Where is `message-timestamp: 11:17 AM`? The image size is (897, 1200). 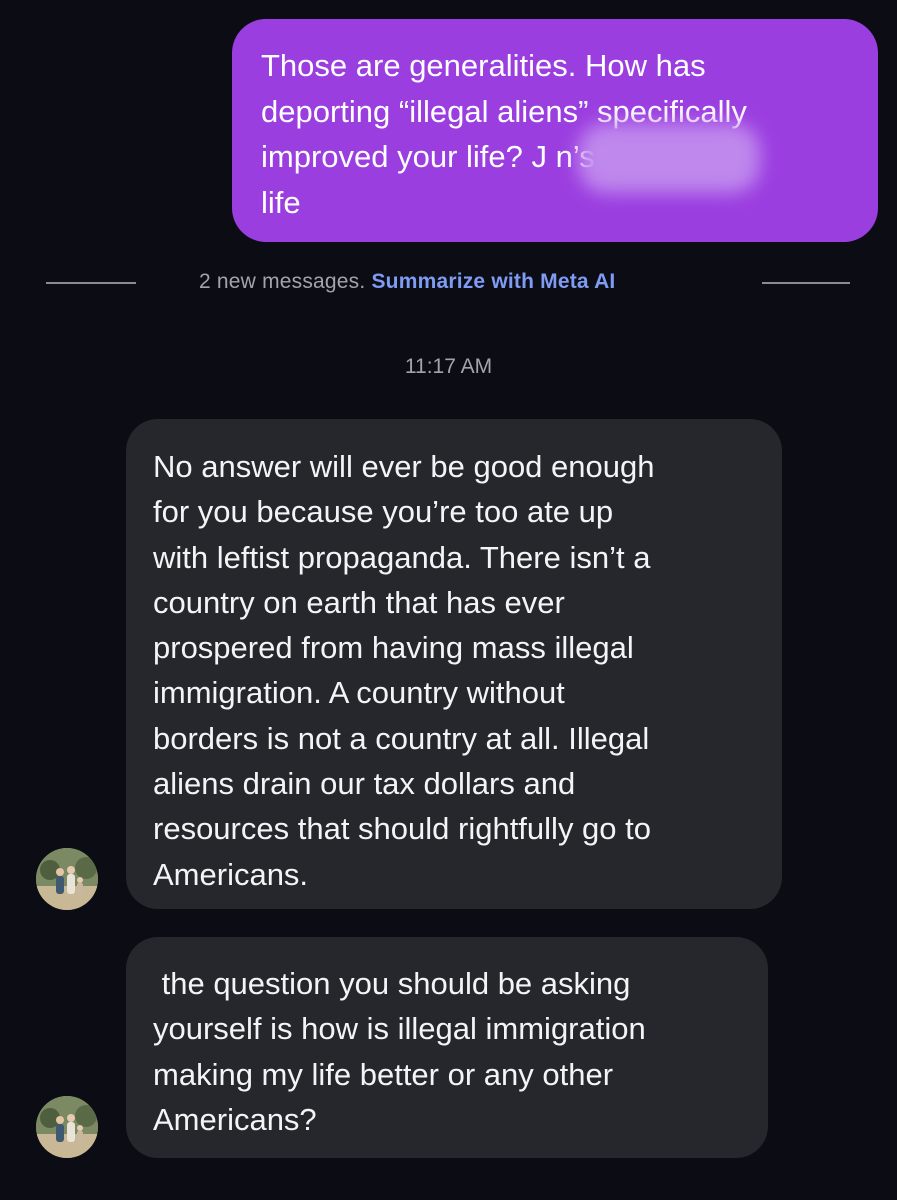 message-timestamp: 11:17 AM is located at coordinates (448, 366).